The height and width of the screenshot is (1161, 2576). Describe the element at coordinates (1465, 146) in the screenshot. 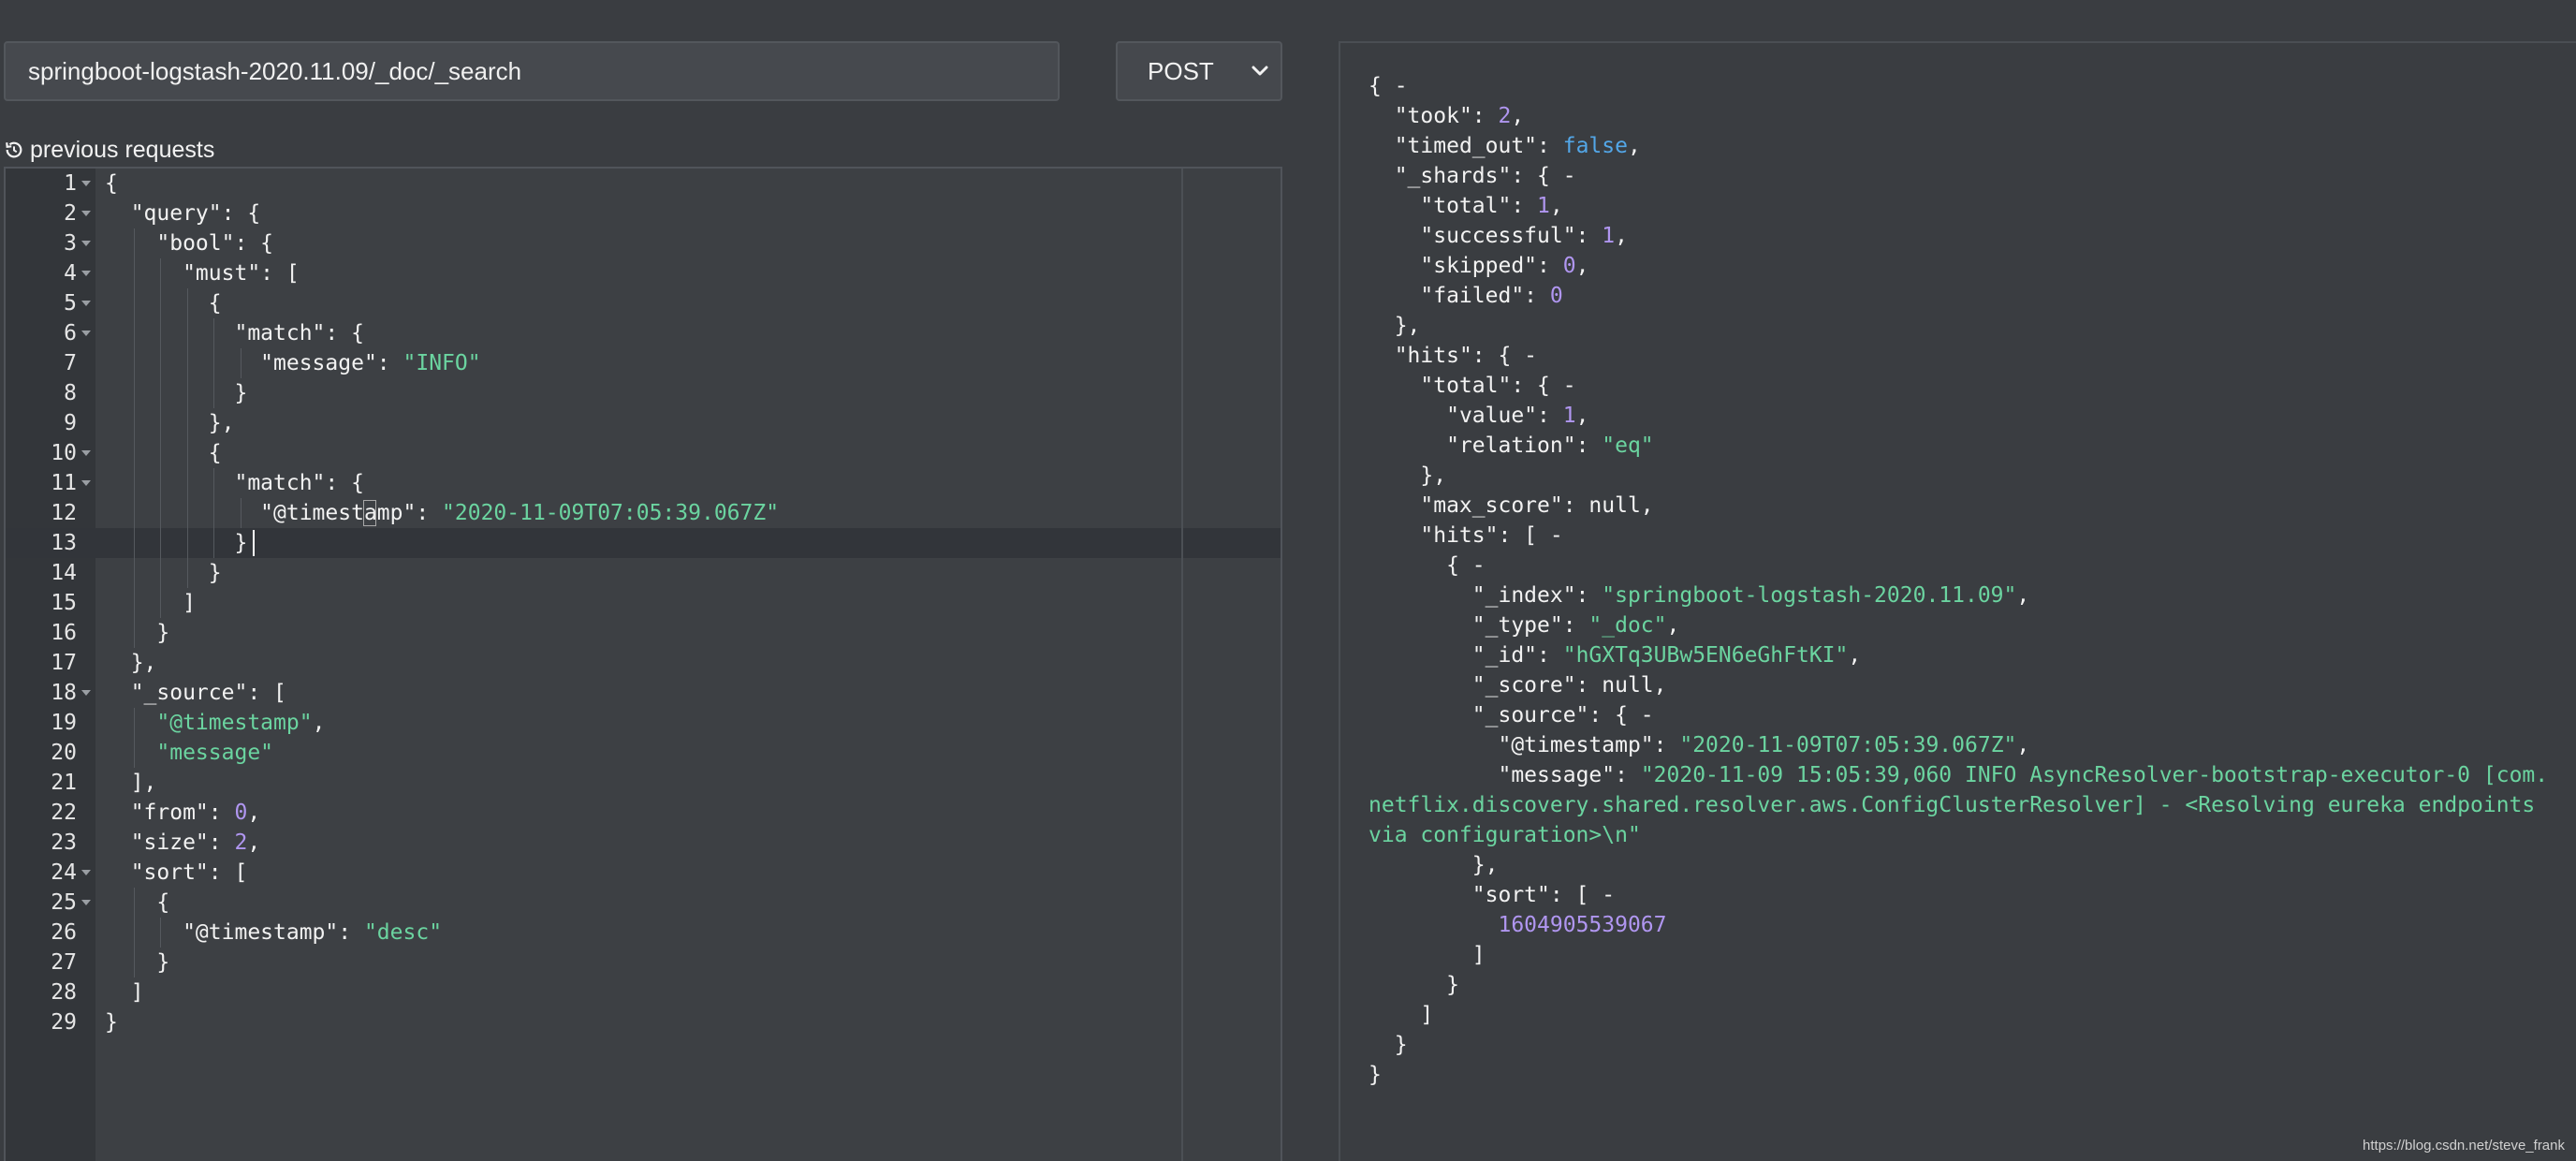

I see `code-token: "timed_out":` at that location.